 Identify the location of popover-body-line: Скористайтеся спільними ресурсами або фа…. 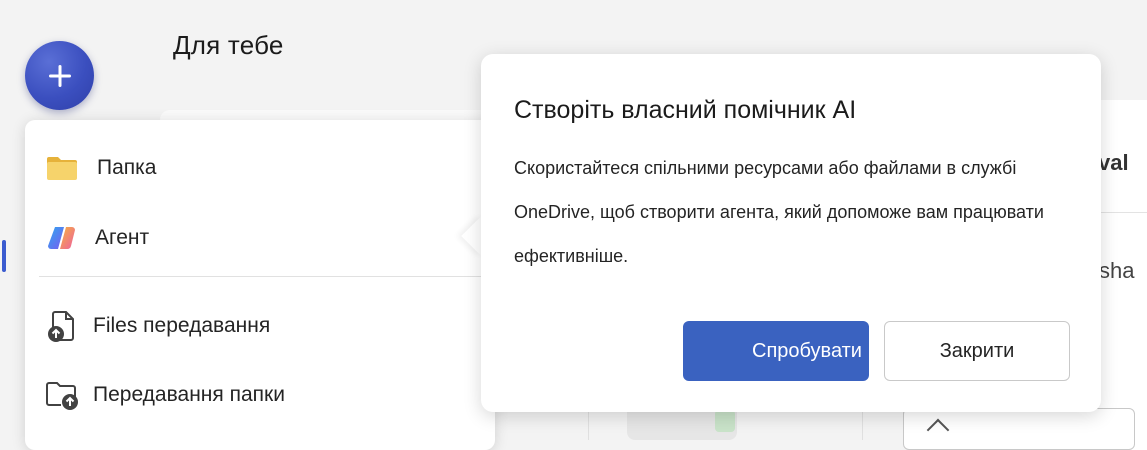
(765, 168).